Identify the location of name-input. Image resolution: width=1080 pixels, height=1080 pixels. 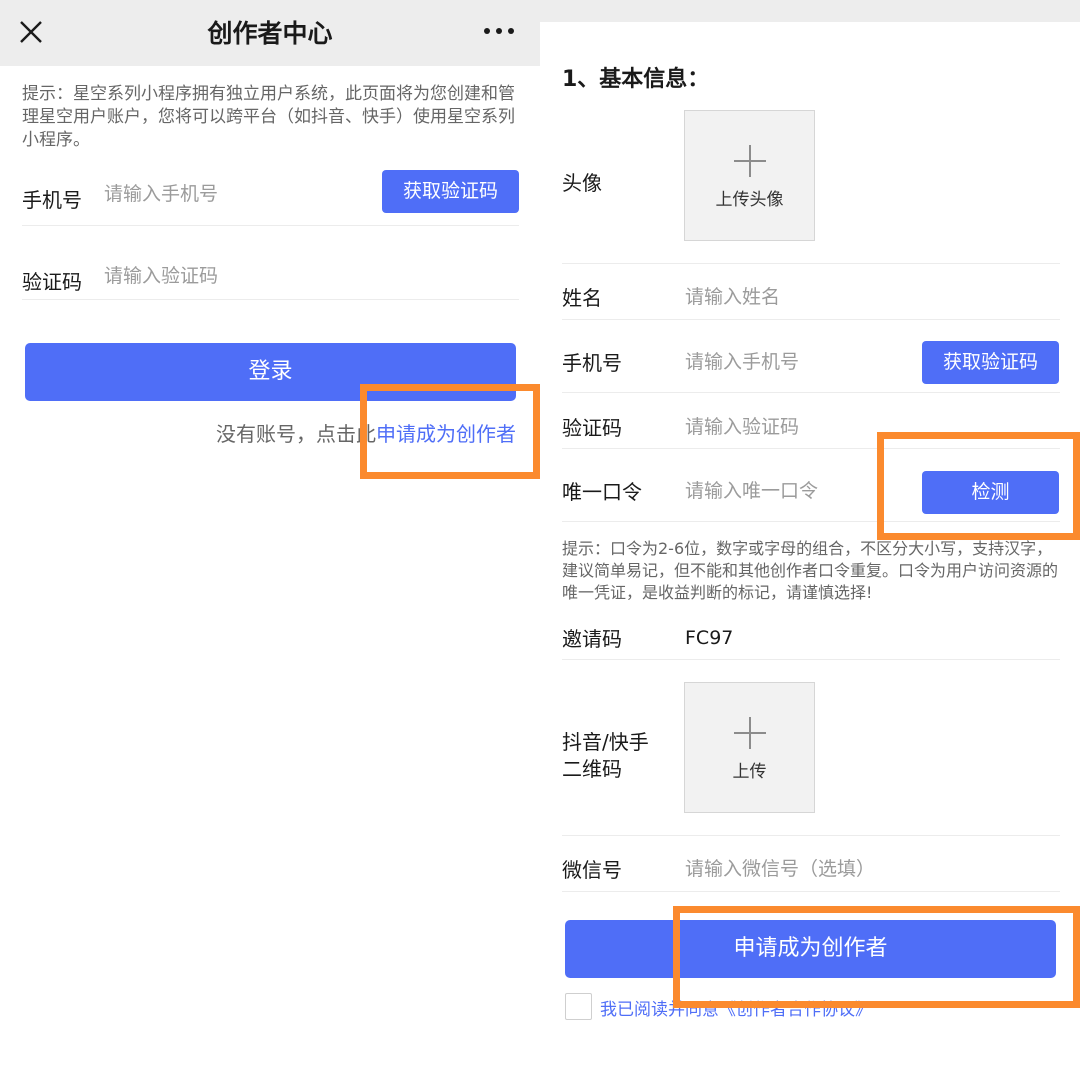
(800, 297).